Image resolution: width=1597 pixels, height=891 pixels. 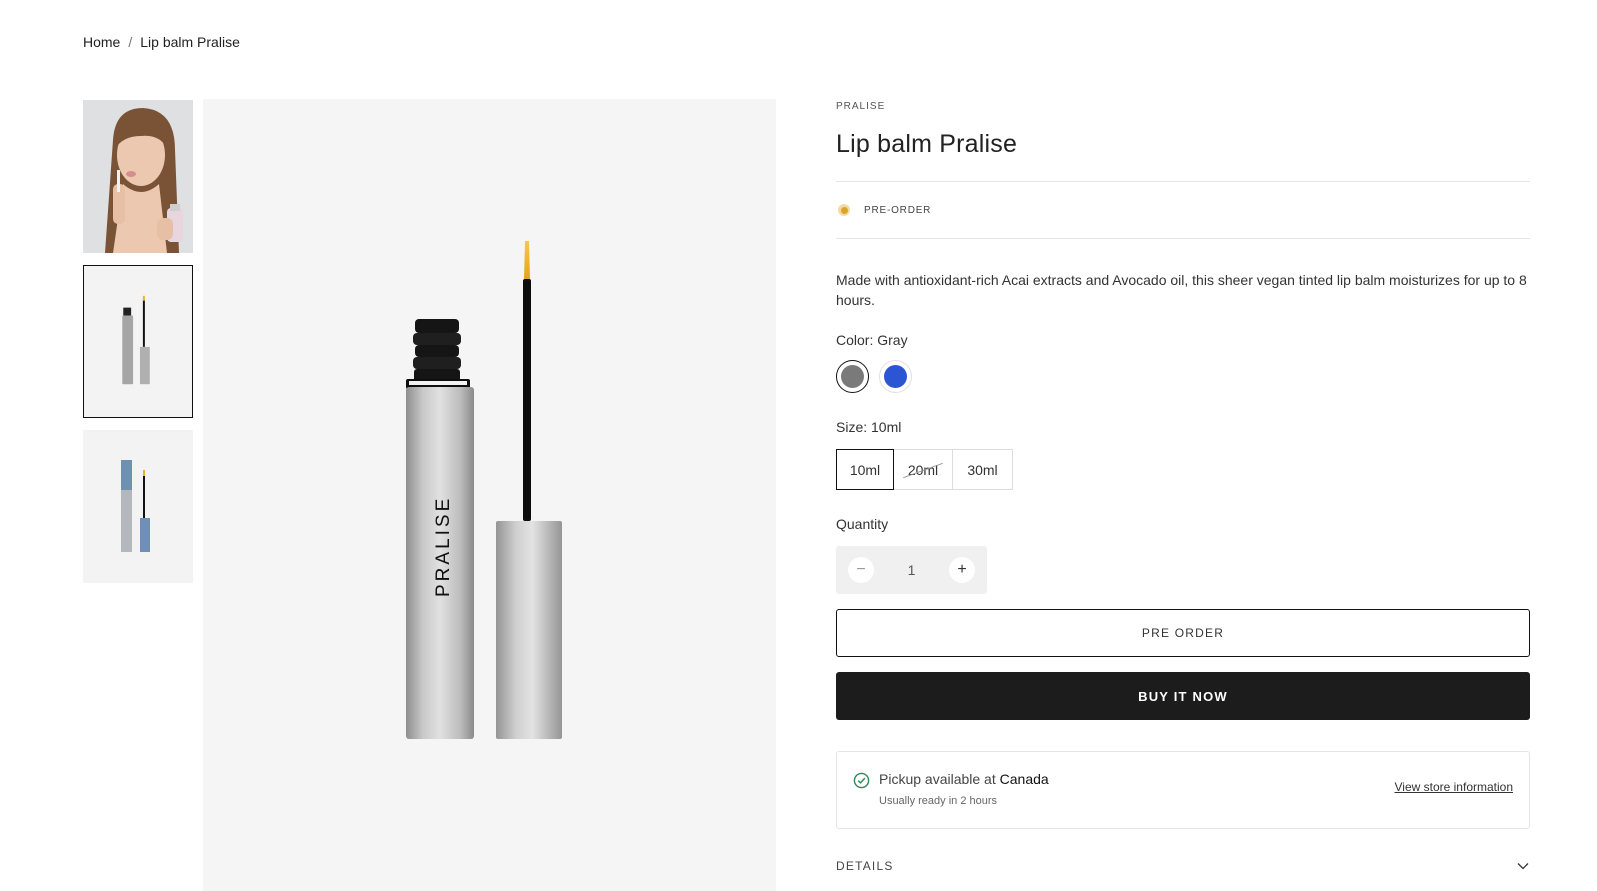 What do you see at coordinates (484, 490) in the screenshot?
I see `mascara-product-illustration: PRALISE` at bounding box center [484, 490].